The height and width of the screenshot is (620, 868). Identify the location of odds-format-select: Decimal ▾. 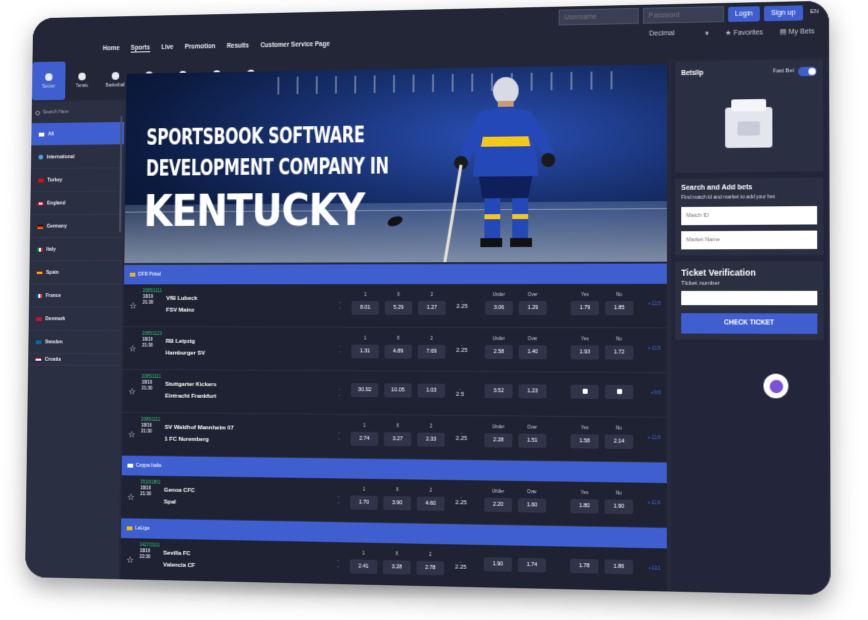
(679, 33).